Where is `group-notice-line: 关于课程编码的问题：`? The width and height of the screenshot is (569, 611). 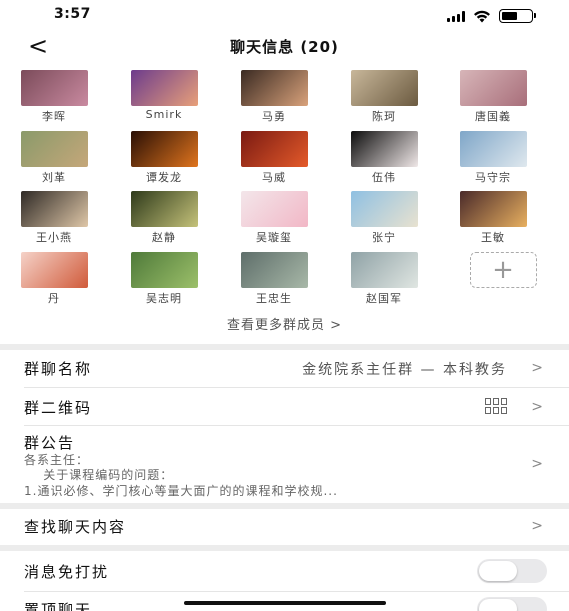
group-notice-line: 关于课程编码的问题： is located at coordinates (99, 475).